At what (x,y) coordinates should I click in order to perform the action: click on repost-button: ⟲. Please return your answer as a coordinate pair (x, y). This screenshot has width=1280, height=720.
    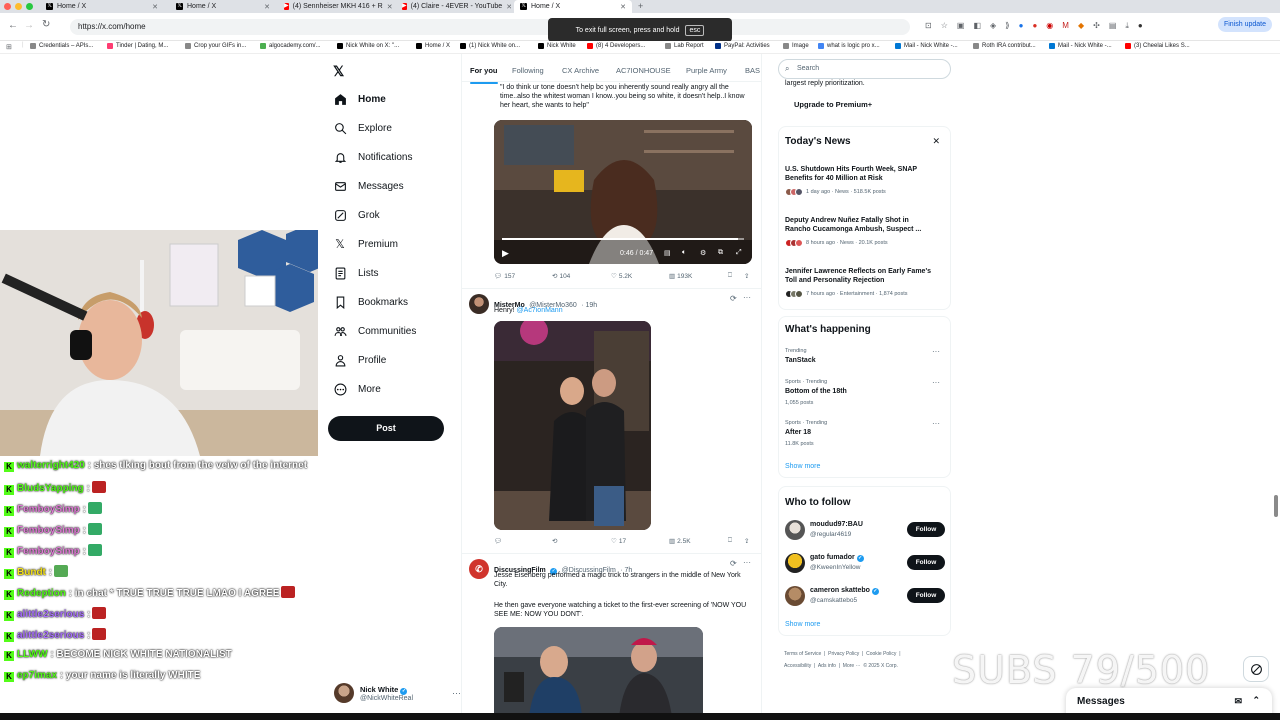
    Looking at the image, I should click on (555, 541).